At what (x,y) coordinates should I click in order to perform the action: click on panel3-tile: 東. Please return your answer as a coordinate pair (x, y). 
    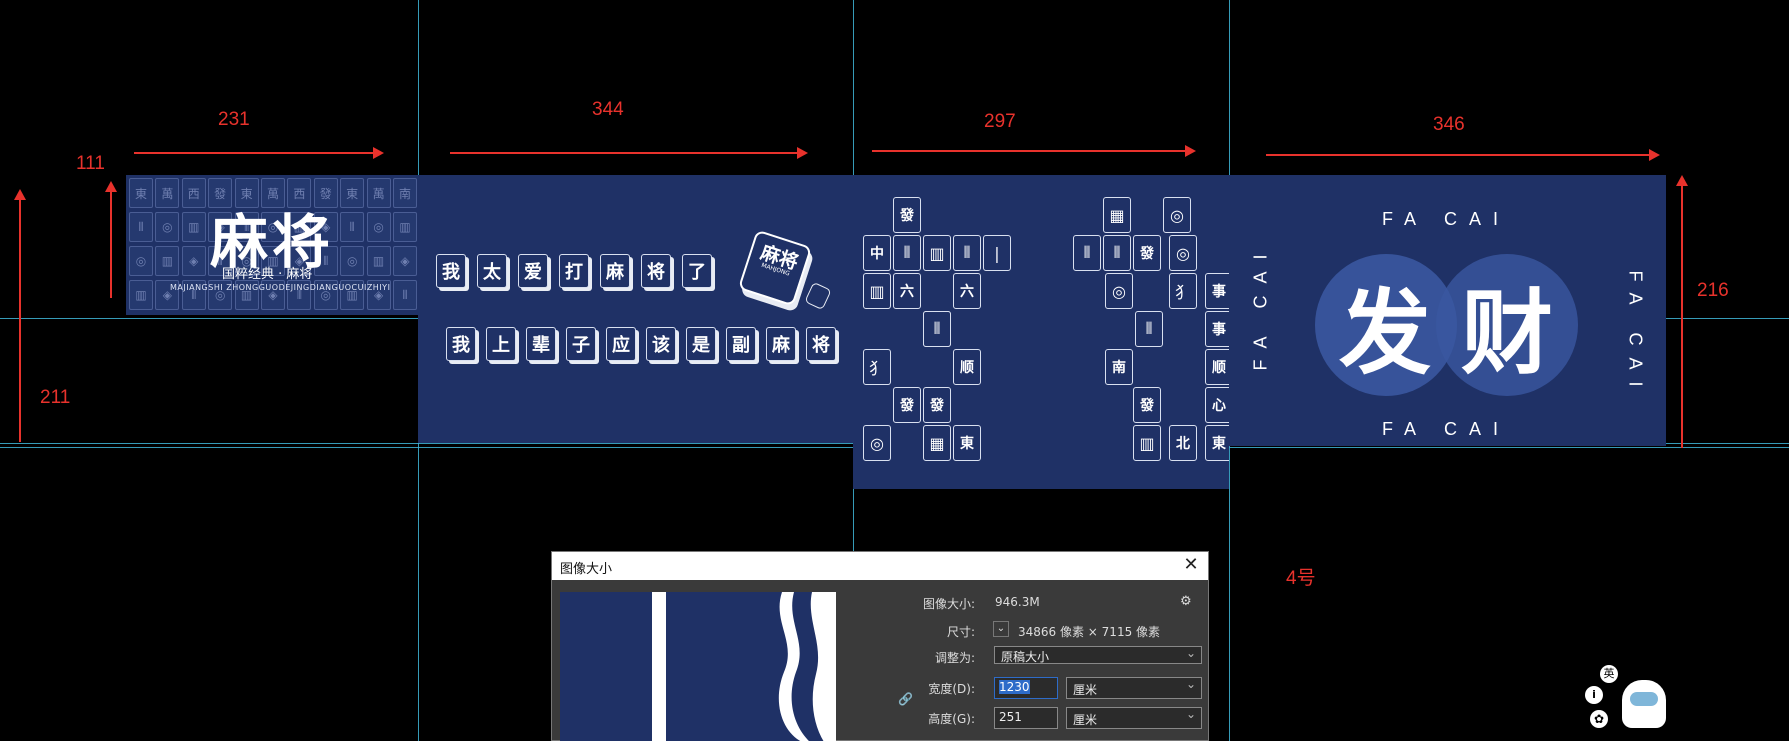
    Looking at the image, I should click on (1217, 443).